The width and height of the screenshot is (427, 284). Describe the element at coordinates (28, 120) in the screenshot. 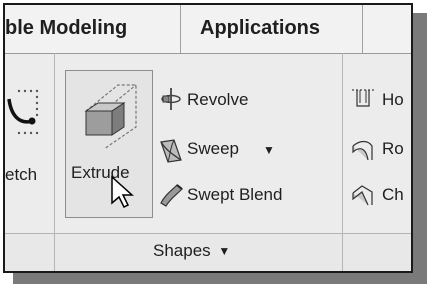

I see `sketch-icon` at that location.